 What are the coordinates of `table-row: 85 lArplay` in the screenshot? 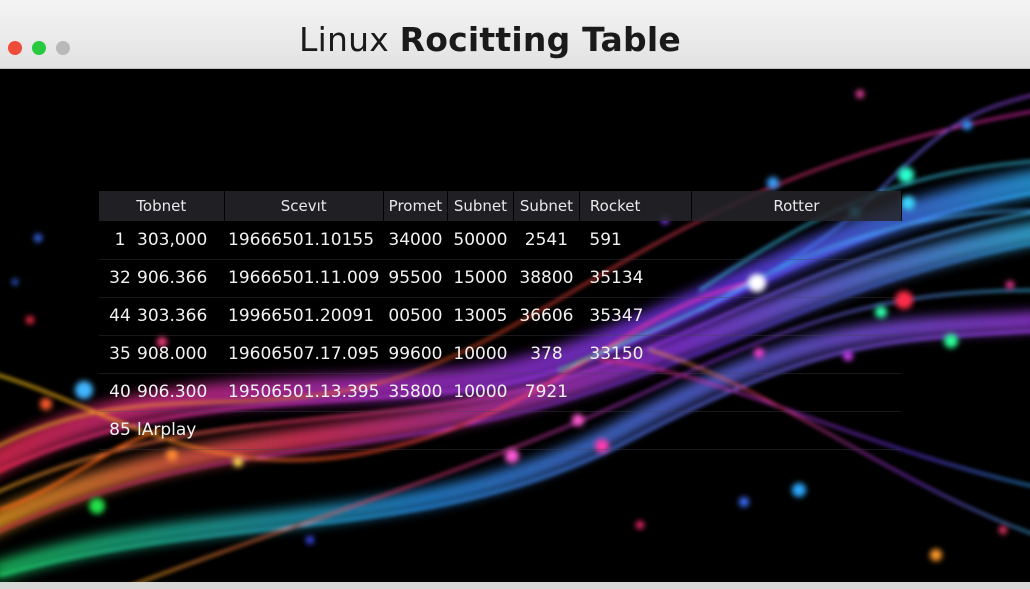 It's located at (500, 430).